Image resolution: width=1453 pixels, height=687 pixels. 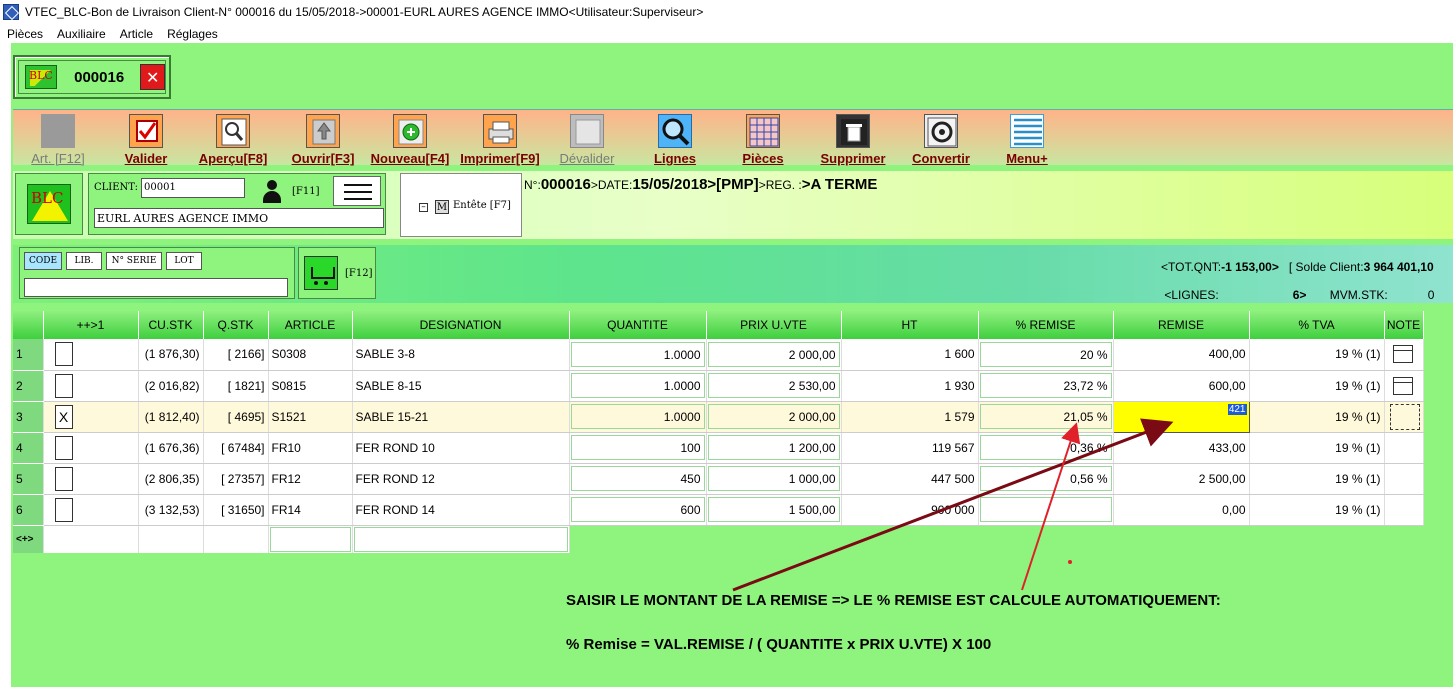 I want to click on quantite-field: 1.0000, so click(x=637, y=416).